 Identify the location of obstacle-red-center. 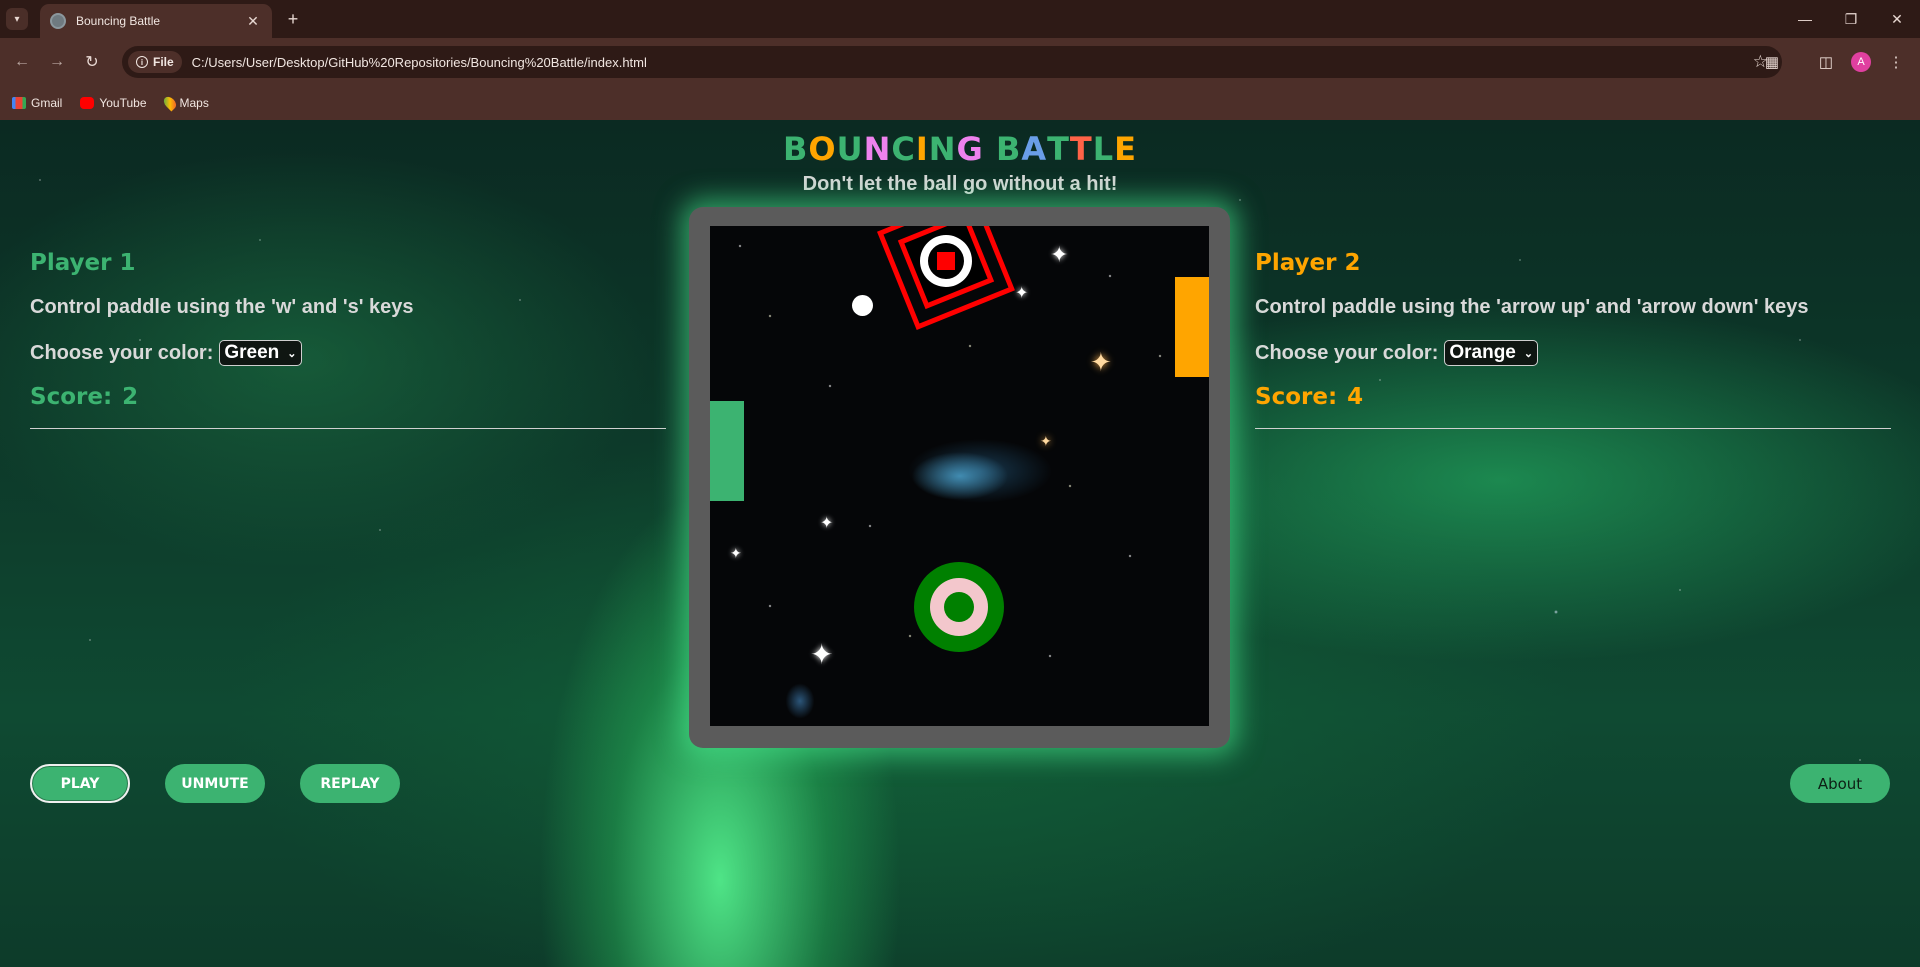
(946, 261).